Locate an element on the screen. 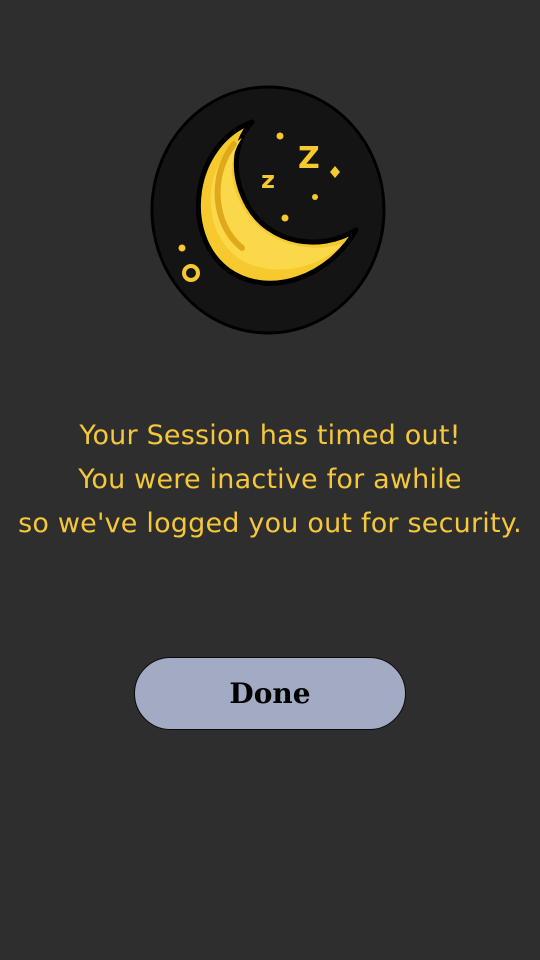  message-line-inactive: You were inactive for awhile is located at coordinates (270, 479).